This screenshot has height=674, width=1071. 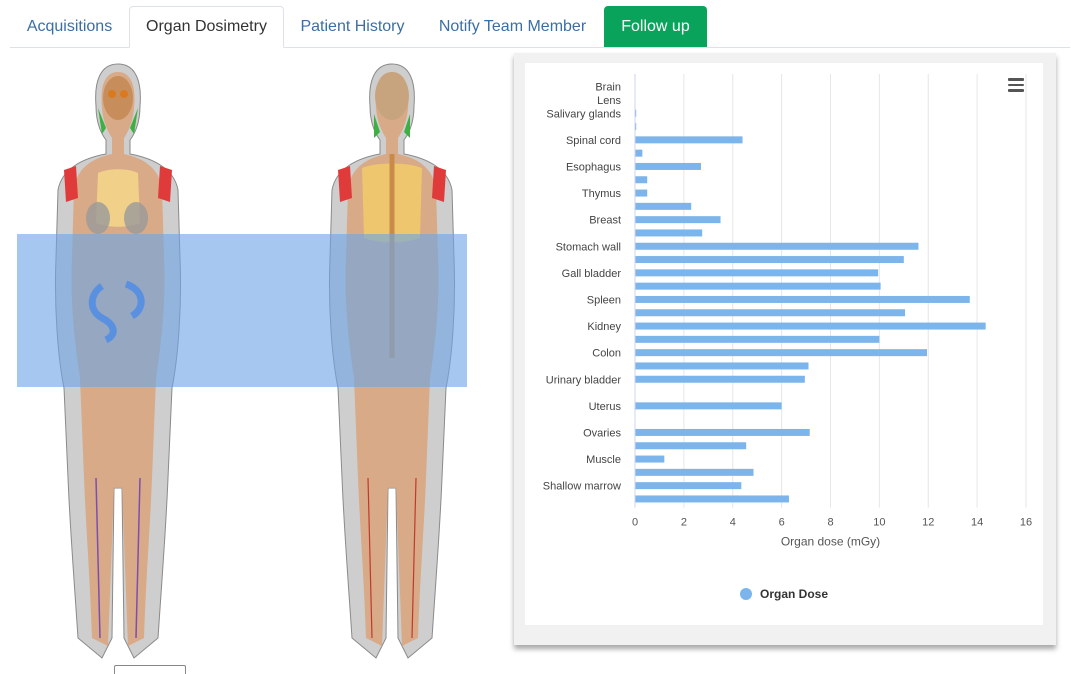 I want to click on category-label: Salivary glands, so click(x=583, y=114).